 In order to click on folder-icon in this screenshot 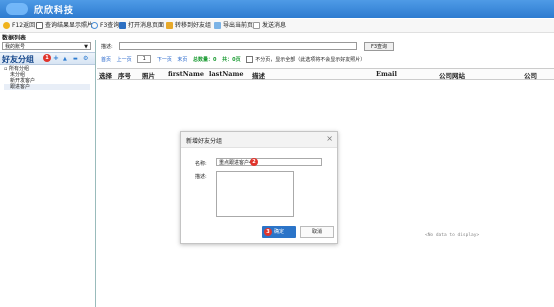, I will do `click(169, 25)`.